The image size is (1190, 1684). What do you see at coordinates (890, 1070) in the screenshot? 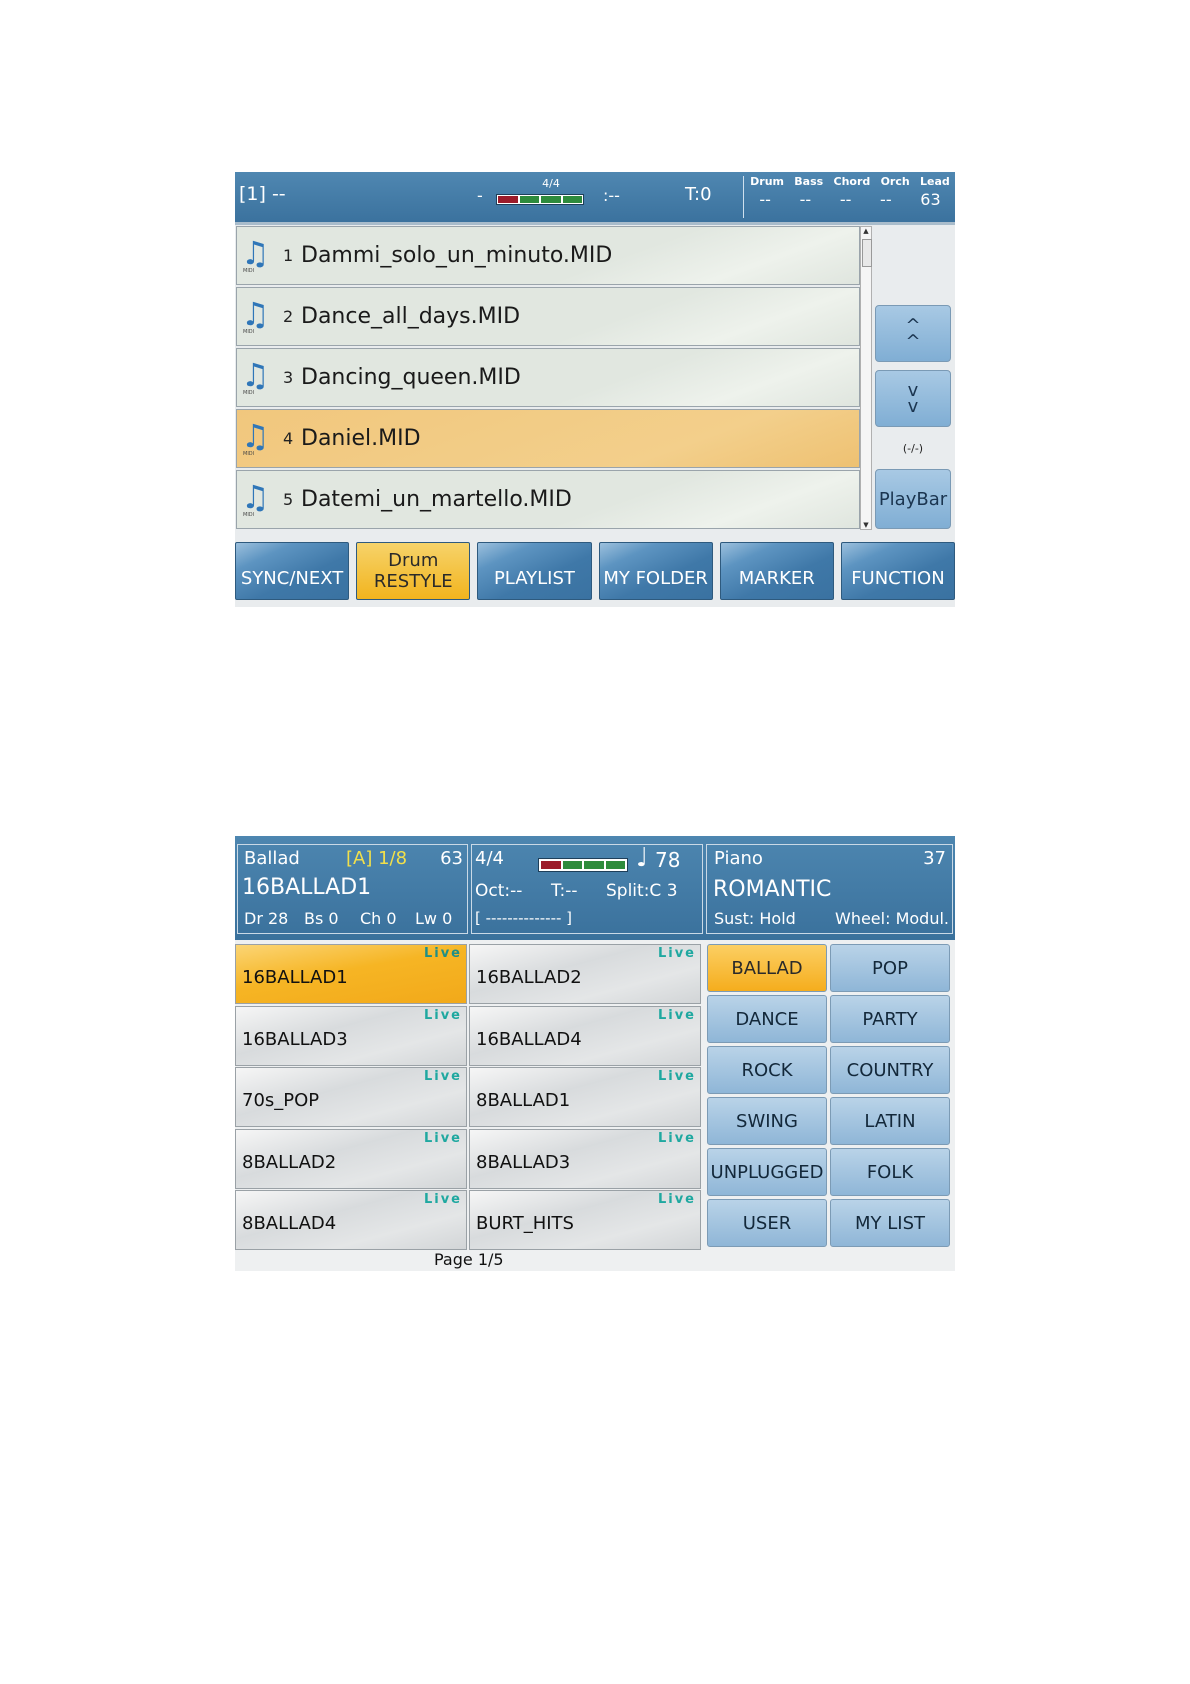
I see `category-country-button: COUNTRY` at bounding box center [890, 1070].